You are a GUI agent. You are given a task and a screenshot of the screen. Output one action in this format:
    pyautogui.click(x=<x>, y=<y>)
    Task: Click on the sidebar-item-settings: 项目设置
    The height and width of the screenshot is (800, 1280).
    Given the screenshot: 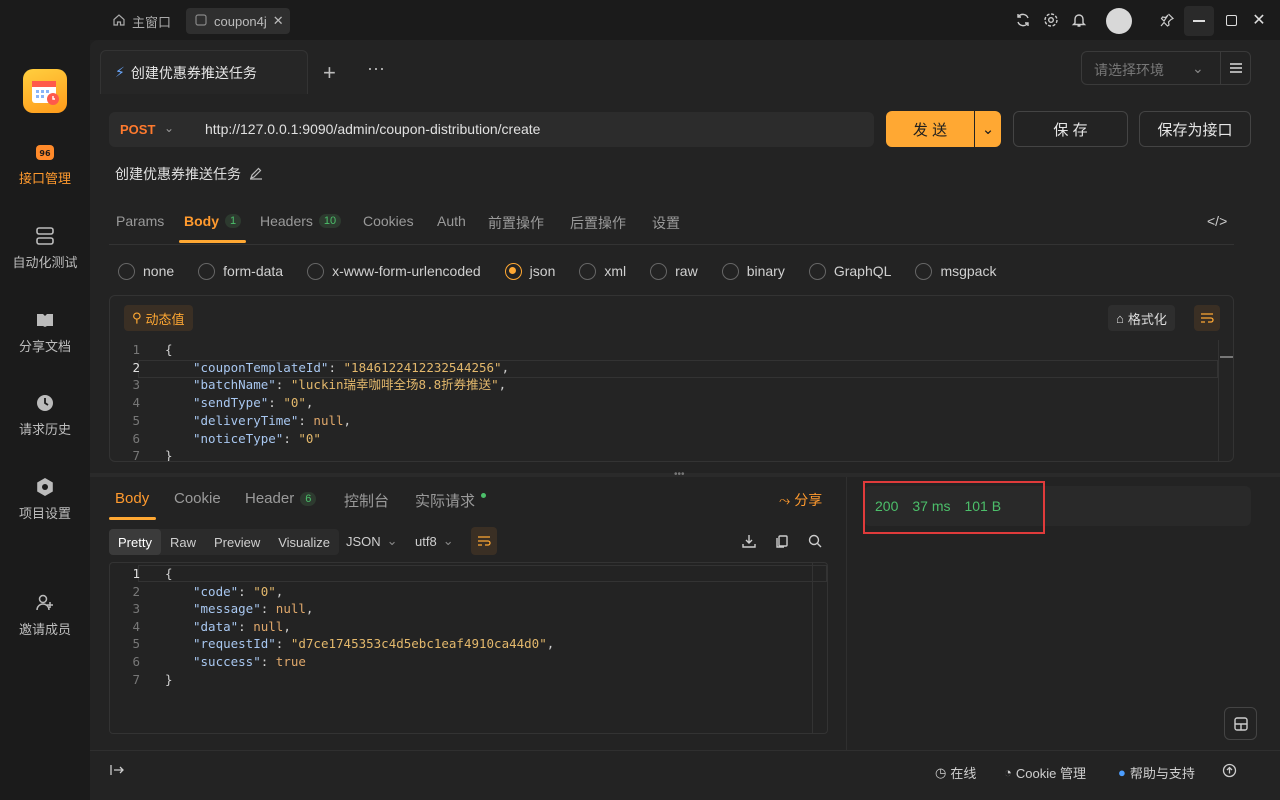 What is the action you would take?
    pyautogui.click(x=45, y=499)
    